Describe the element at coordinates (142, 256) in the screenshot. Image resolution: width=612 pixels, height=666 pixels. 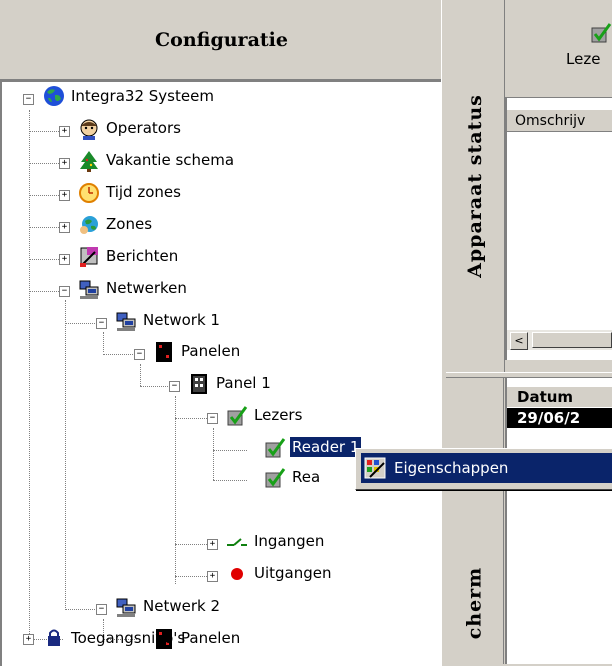
I see `tree-item-berichten: Berichten` at that location.